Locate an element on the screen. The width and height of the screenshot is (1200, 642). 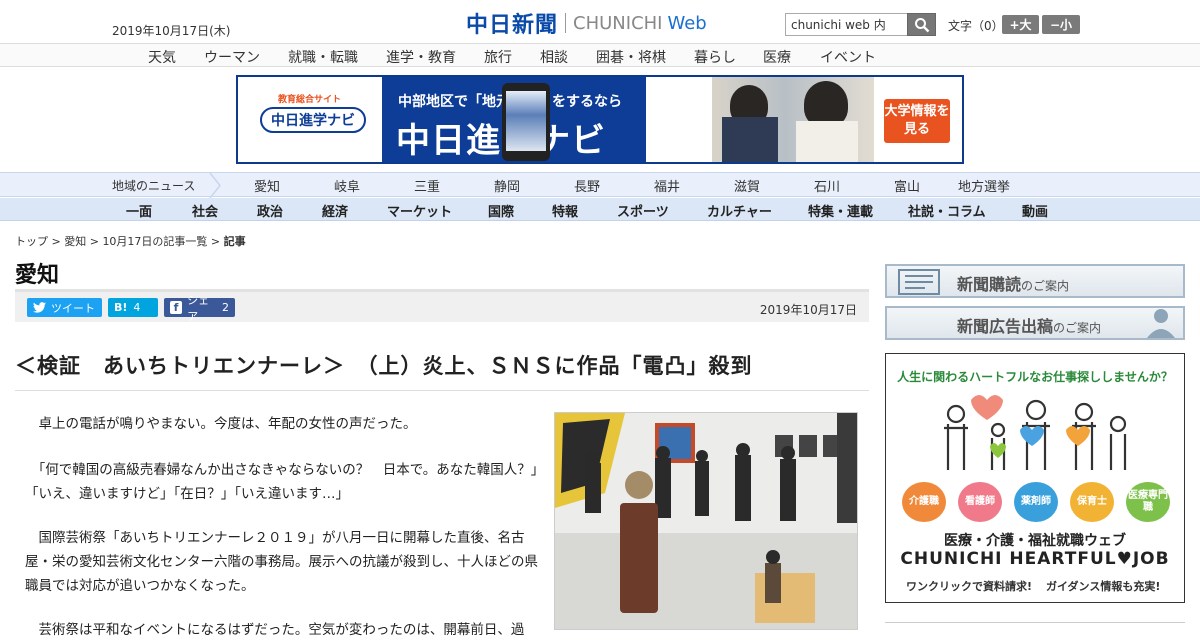
page-title: 愛知 is located at coordinates (37, 275).